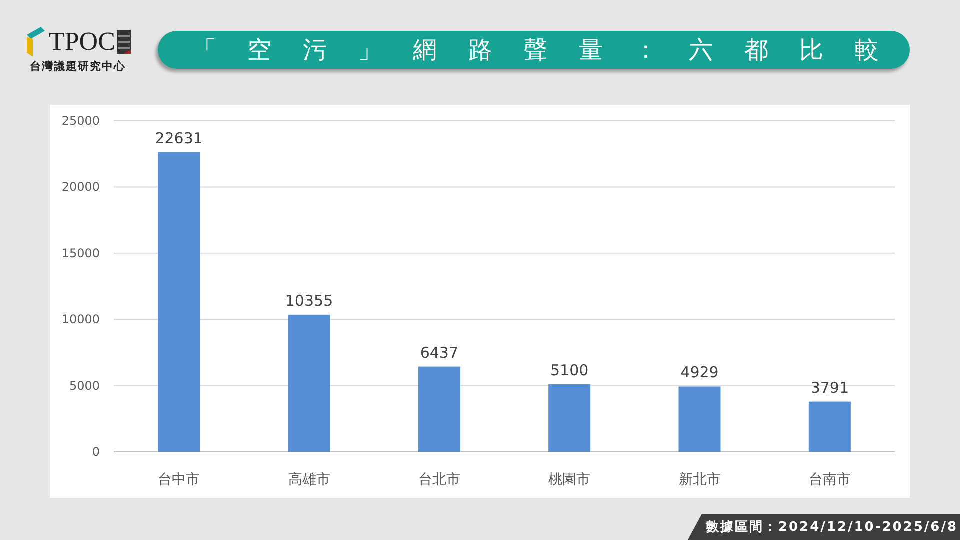 Image resolution: width=960 pixels, height=540 pixels. What do you see at coordinates (81, 319) in the screenshot?
I see `y-tick-label: 10000` at bounding box center [81, 319].